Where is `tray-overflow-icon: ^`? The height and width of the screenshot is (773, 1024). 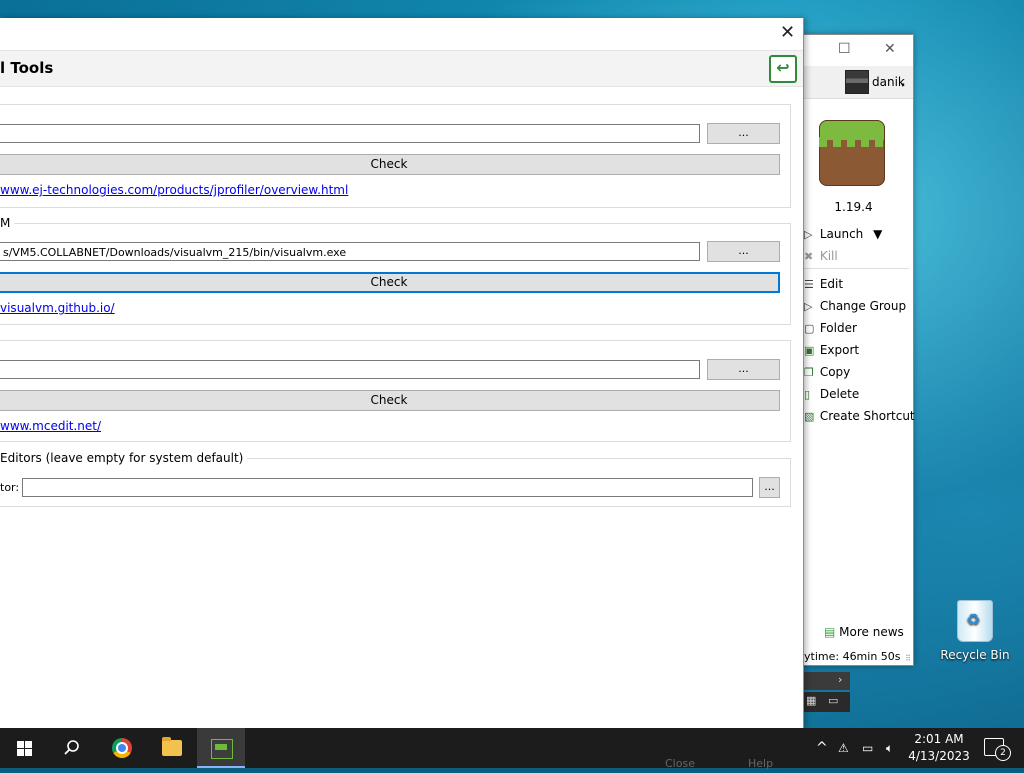 tray-overflow-icon: ^ is located at coordinates (822, 748).